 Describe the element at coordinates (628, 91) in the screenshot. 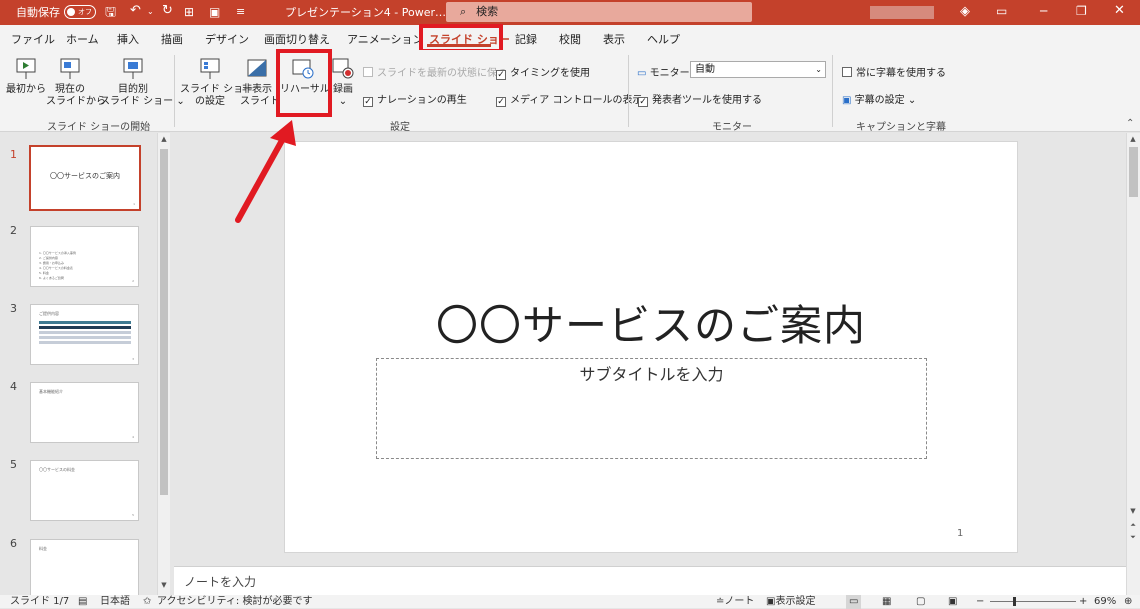

I see `group-separator` at that location.